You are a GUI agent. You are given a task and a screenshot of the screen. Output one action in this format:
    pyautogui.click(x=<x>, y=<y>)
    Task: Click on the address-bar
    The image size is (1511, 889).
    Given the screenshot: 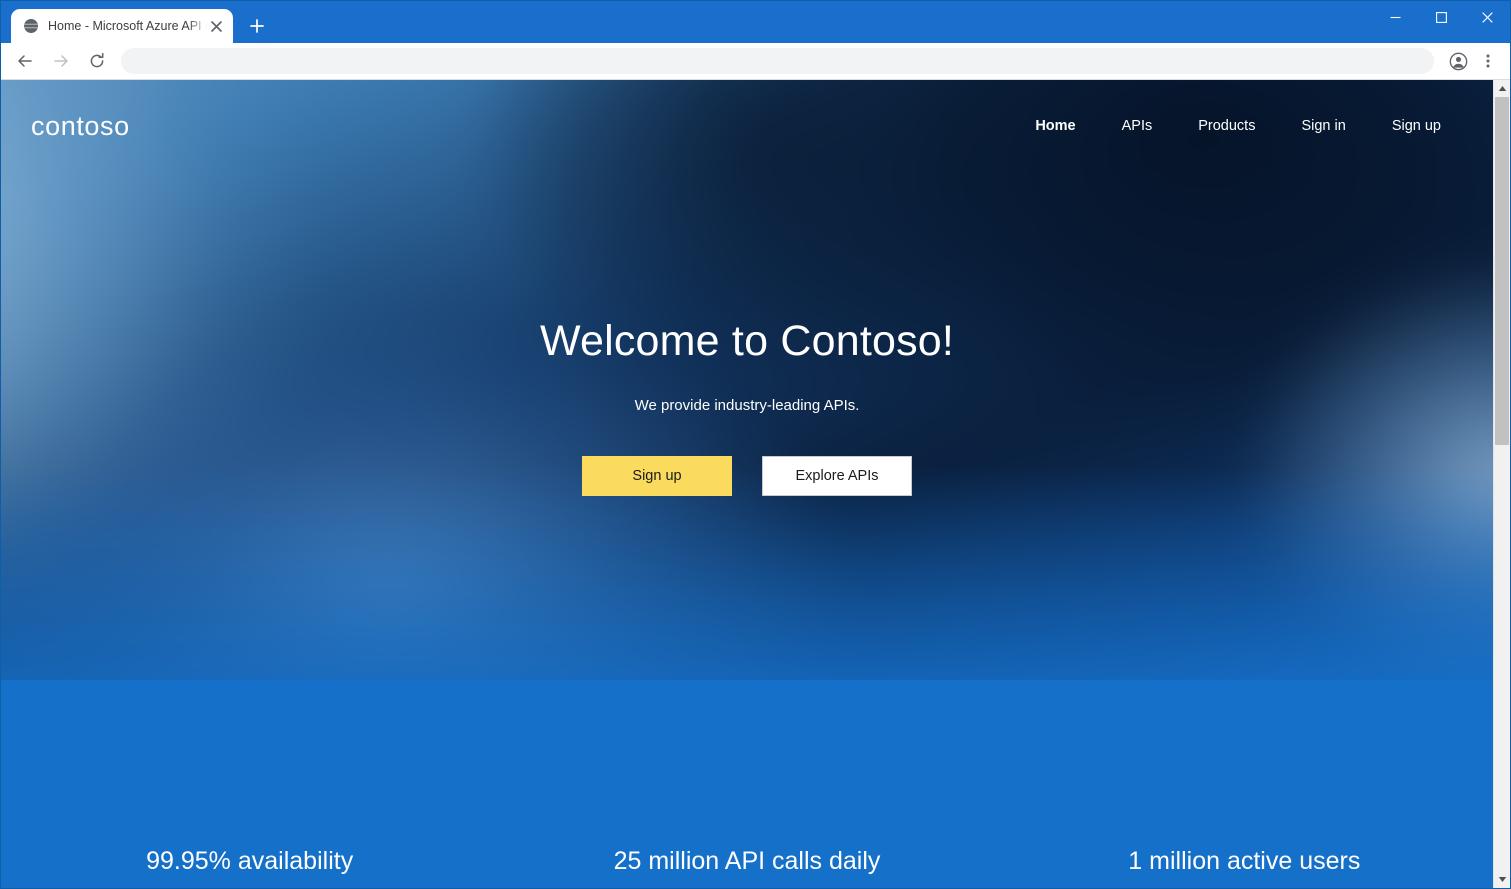 What is the action you would take?
    pyautogui.click(x=777, y=61)
    